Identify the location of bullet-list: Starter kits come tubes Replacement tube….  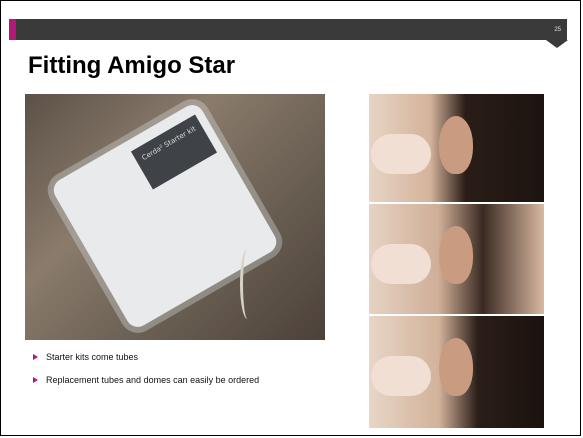
(145, 375).